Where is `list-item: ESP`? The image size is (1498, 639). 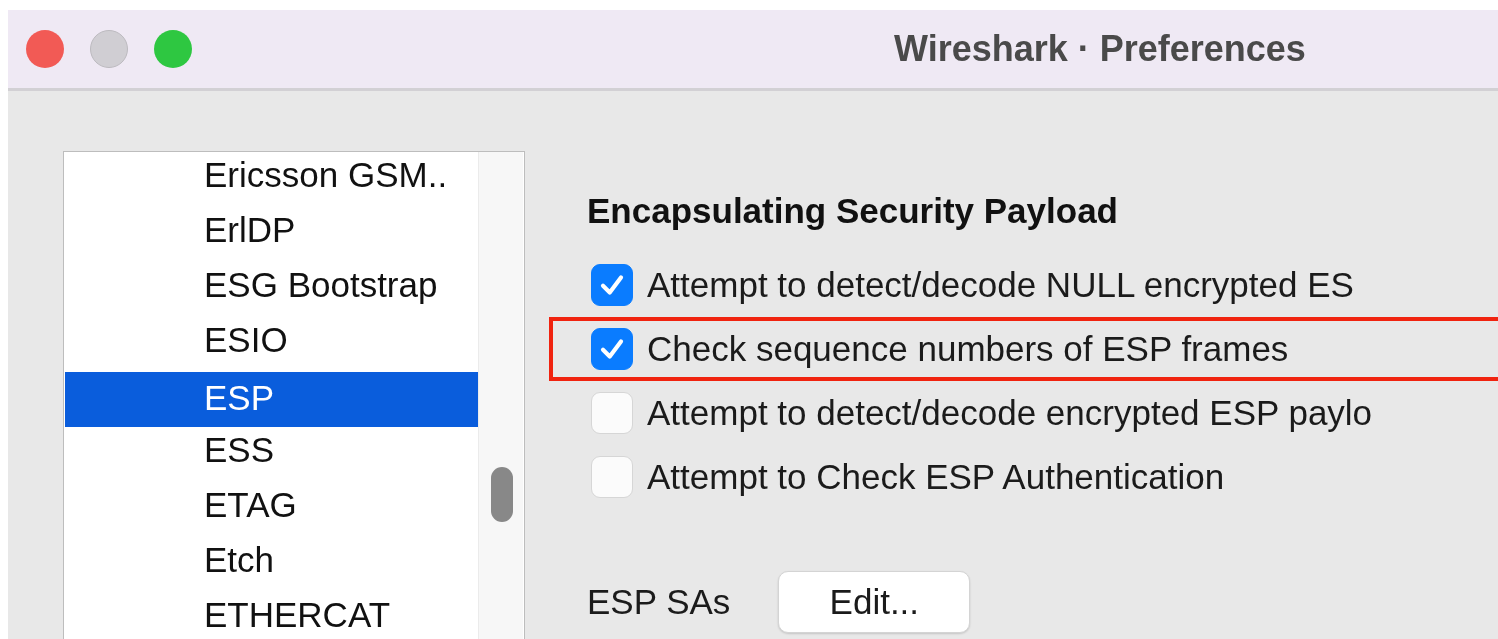 list-item: ESP is located at coordinates (271, 399).